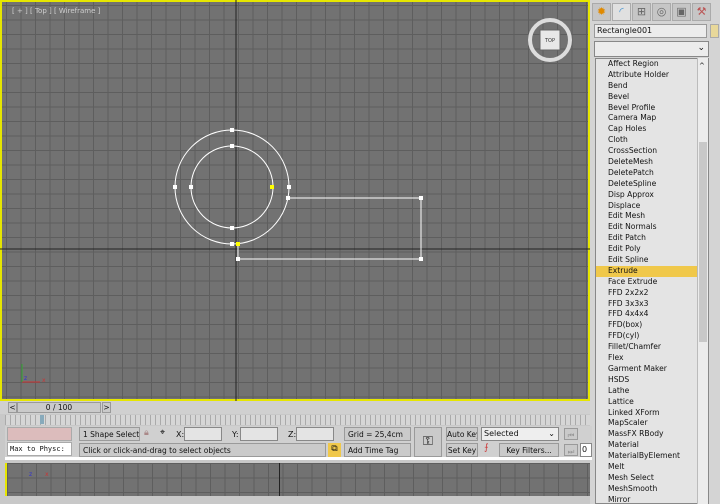 This screenshot has width=720, height=504. Describe the element at coordinates (586, 450) in the screenshot. I see `current-frame-field: 0` at that location.